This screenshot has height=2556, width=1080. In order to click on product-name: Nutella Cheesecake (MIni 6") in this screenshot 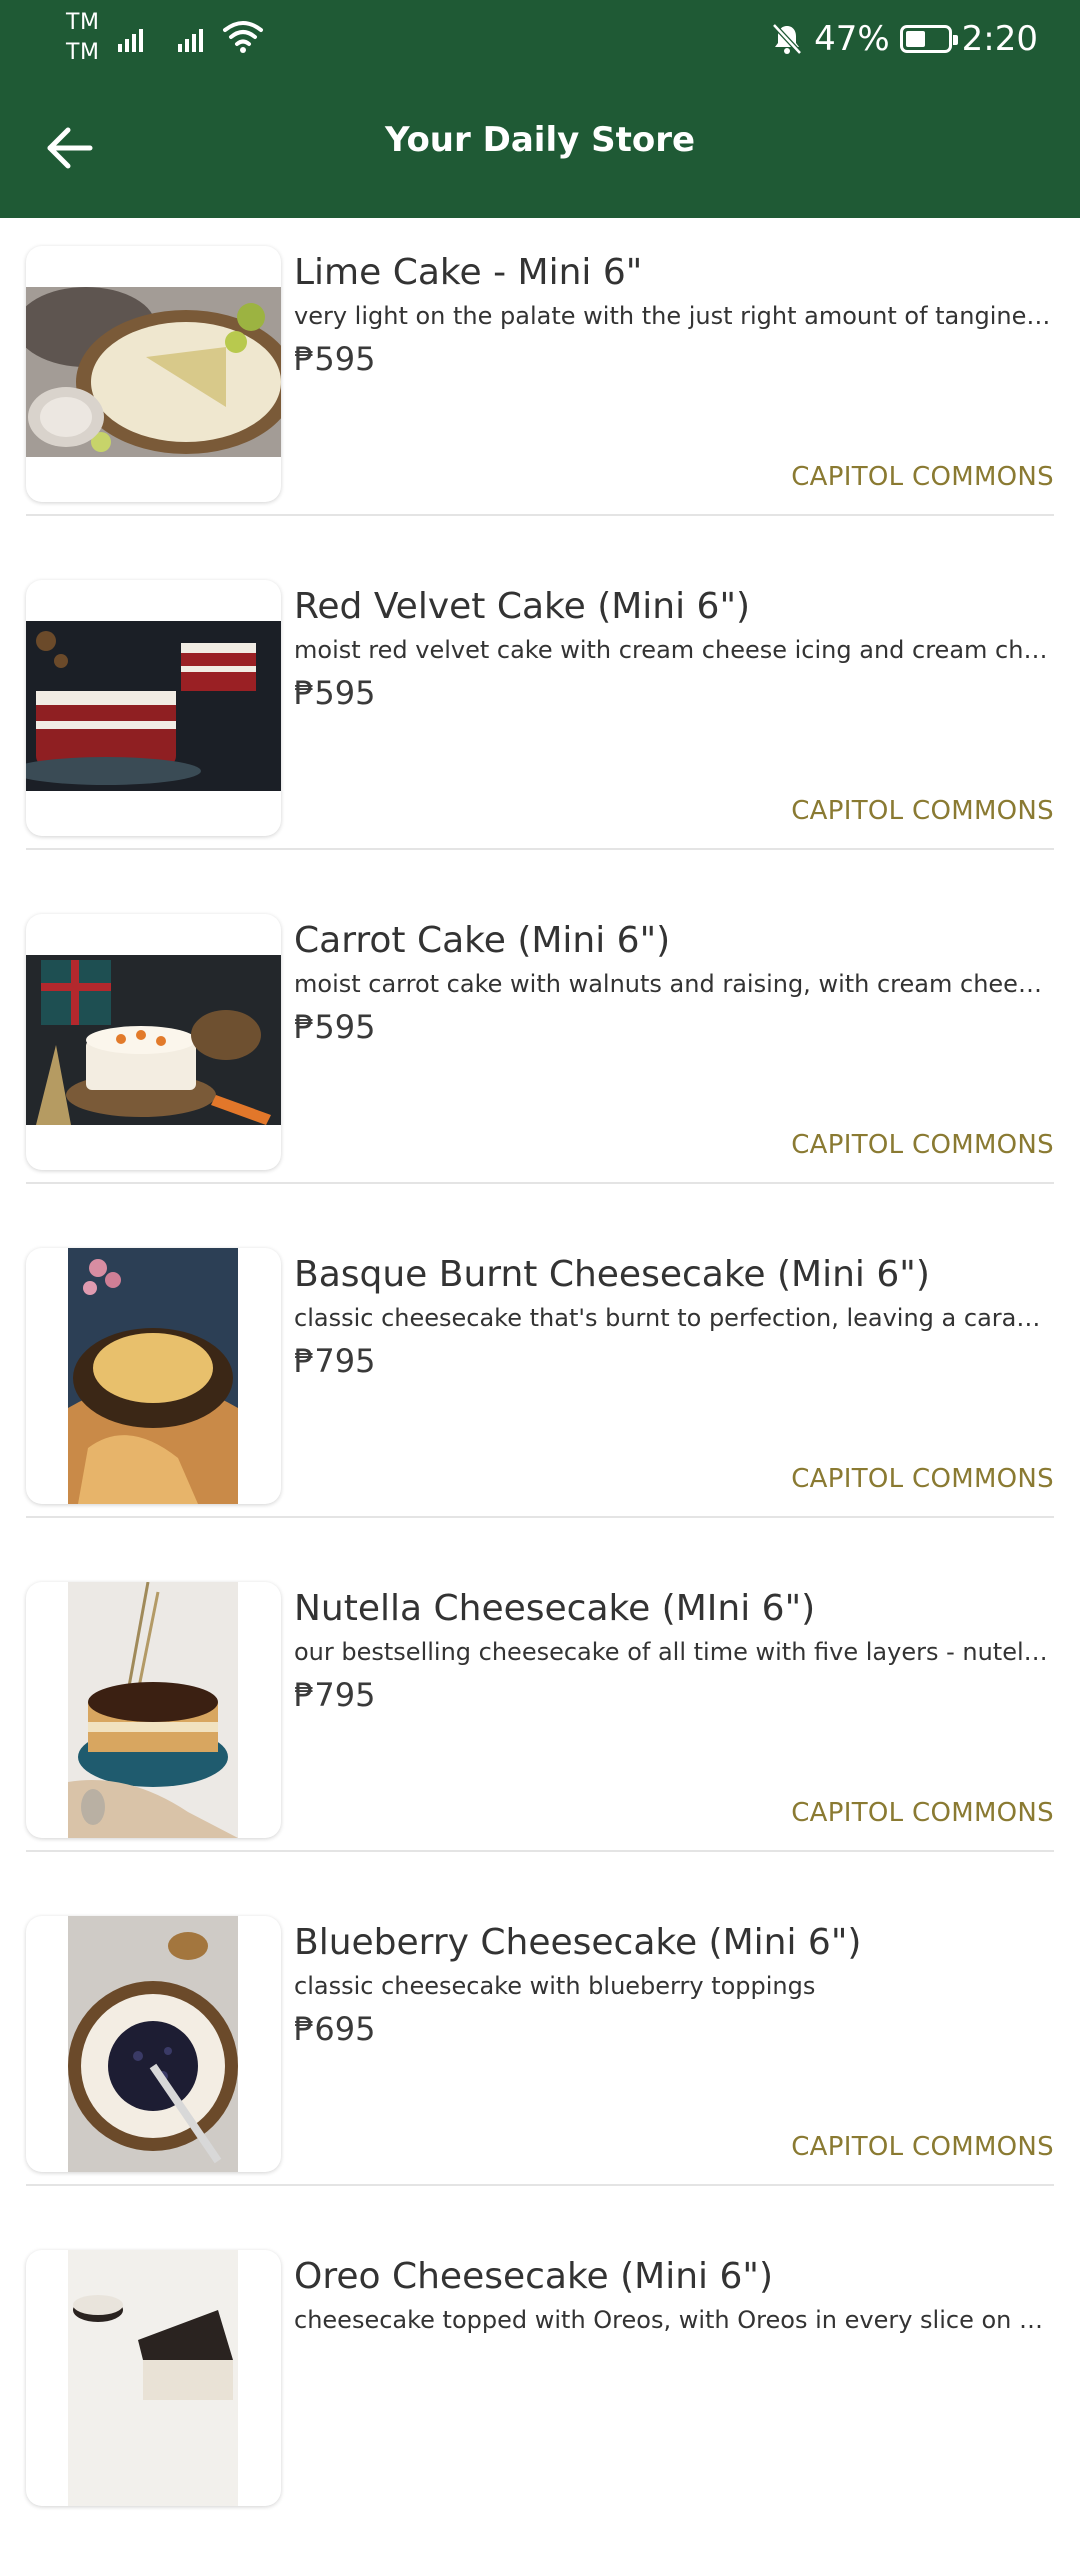, I will do `click(555, 1608)`.